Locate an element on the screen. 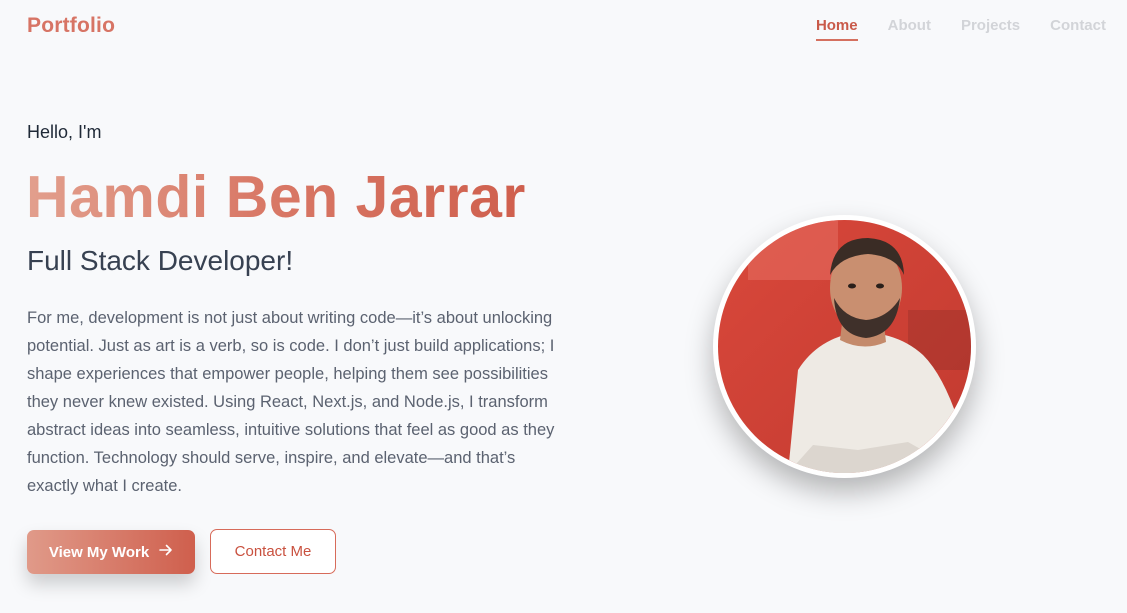 This screenshot has height=613, width=1127. top-navbar: Portfolio Home About Projects Contact is located at coordinates (563, 28).